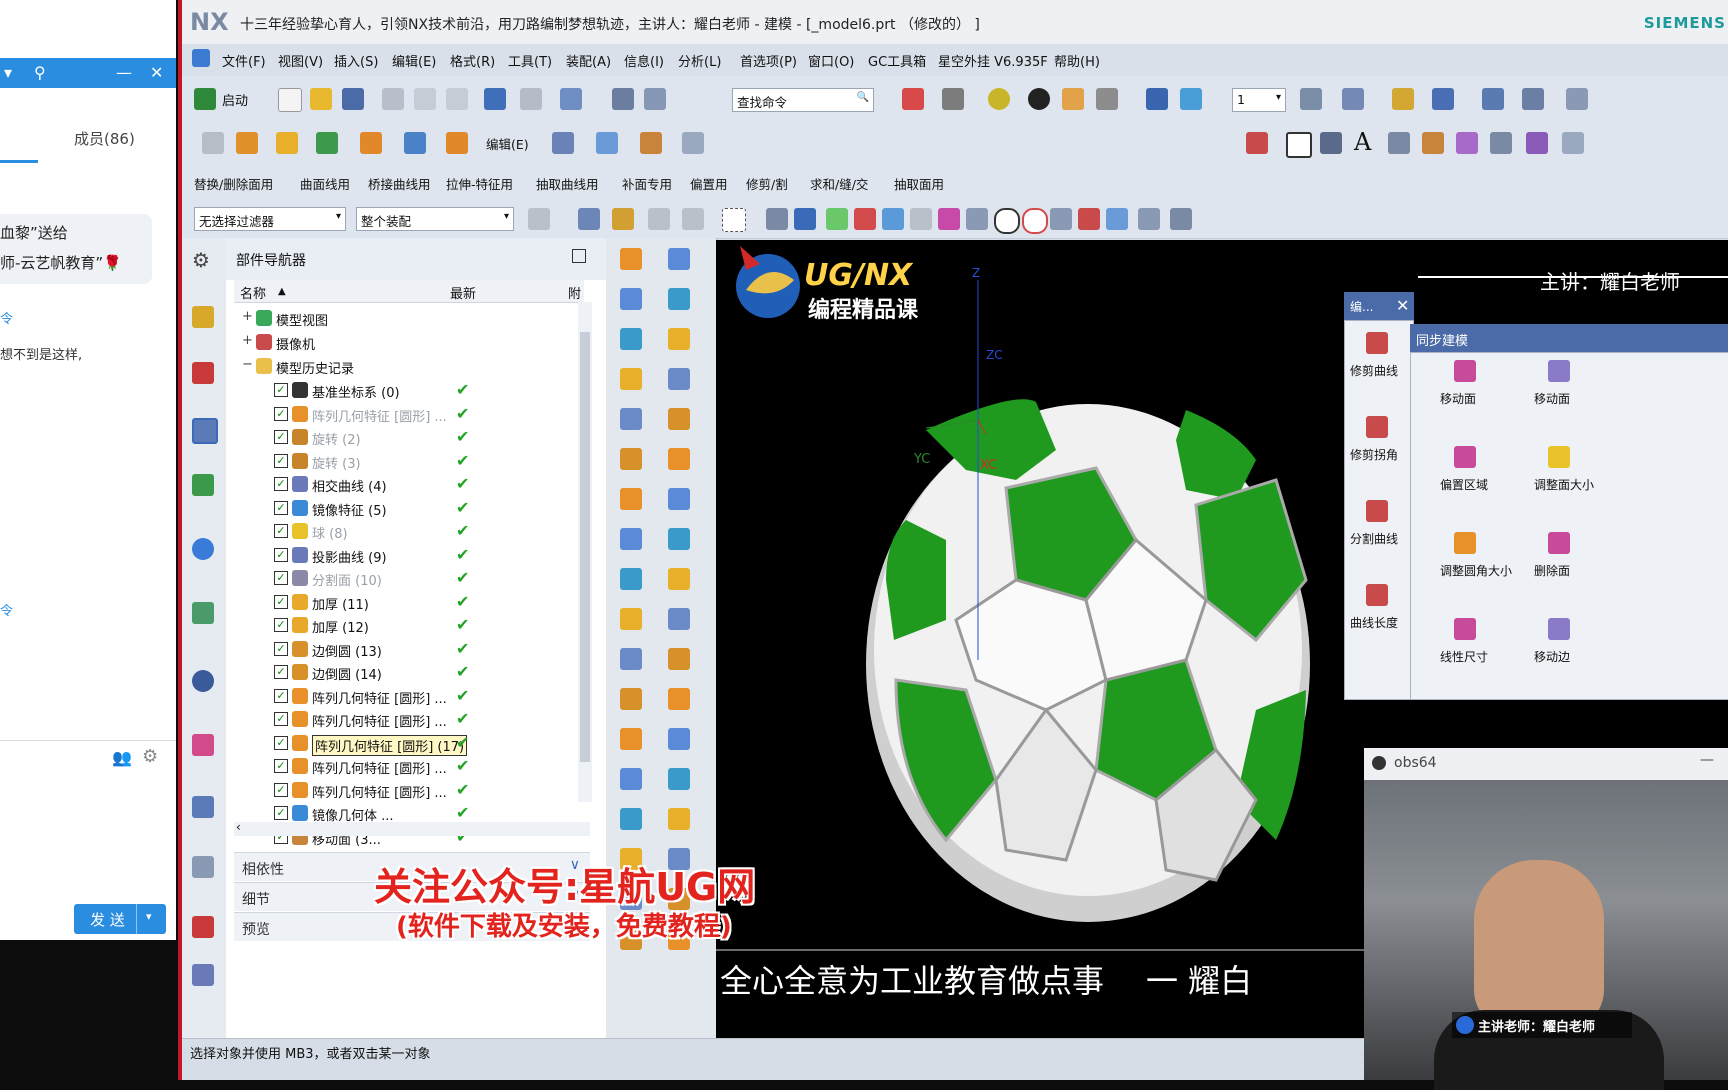 Image resolution: width=1728 pixels, height=1090 pixels. I want to click on cmd-extract-curve: 抽取曲线用, so click(567, 183).